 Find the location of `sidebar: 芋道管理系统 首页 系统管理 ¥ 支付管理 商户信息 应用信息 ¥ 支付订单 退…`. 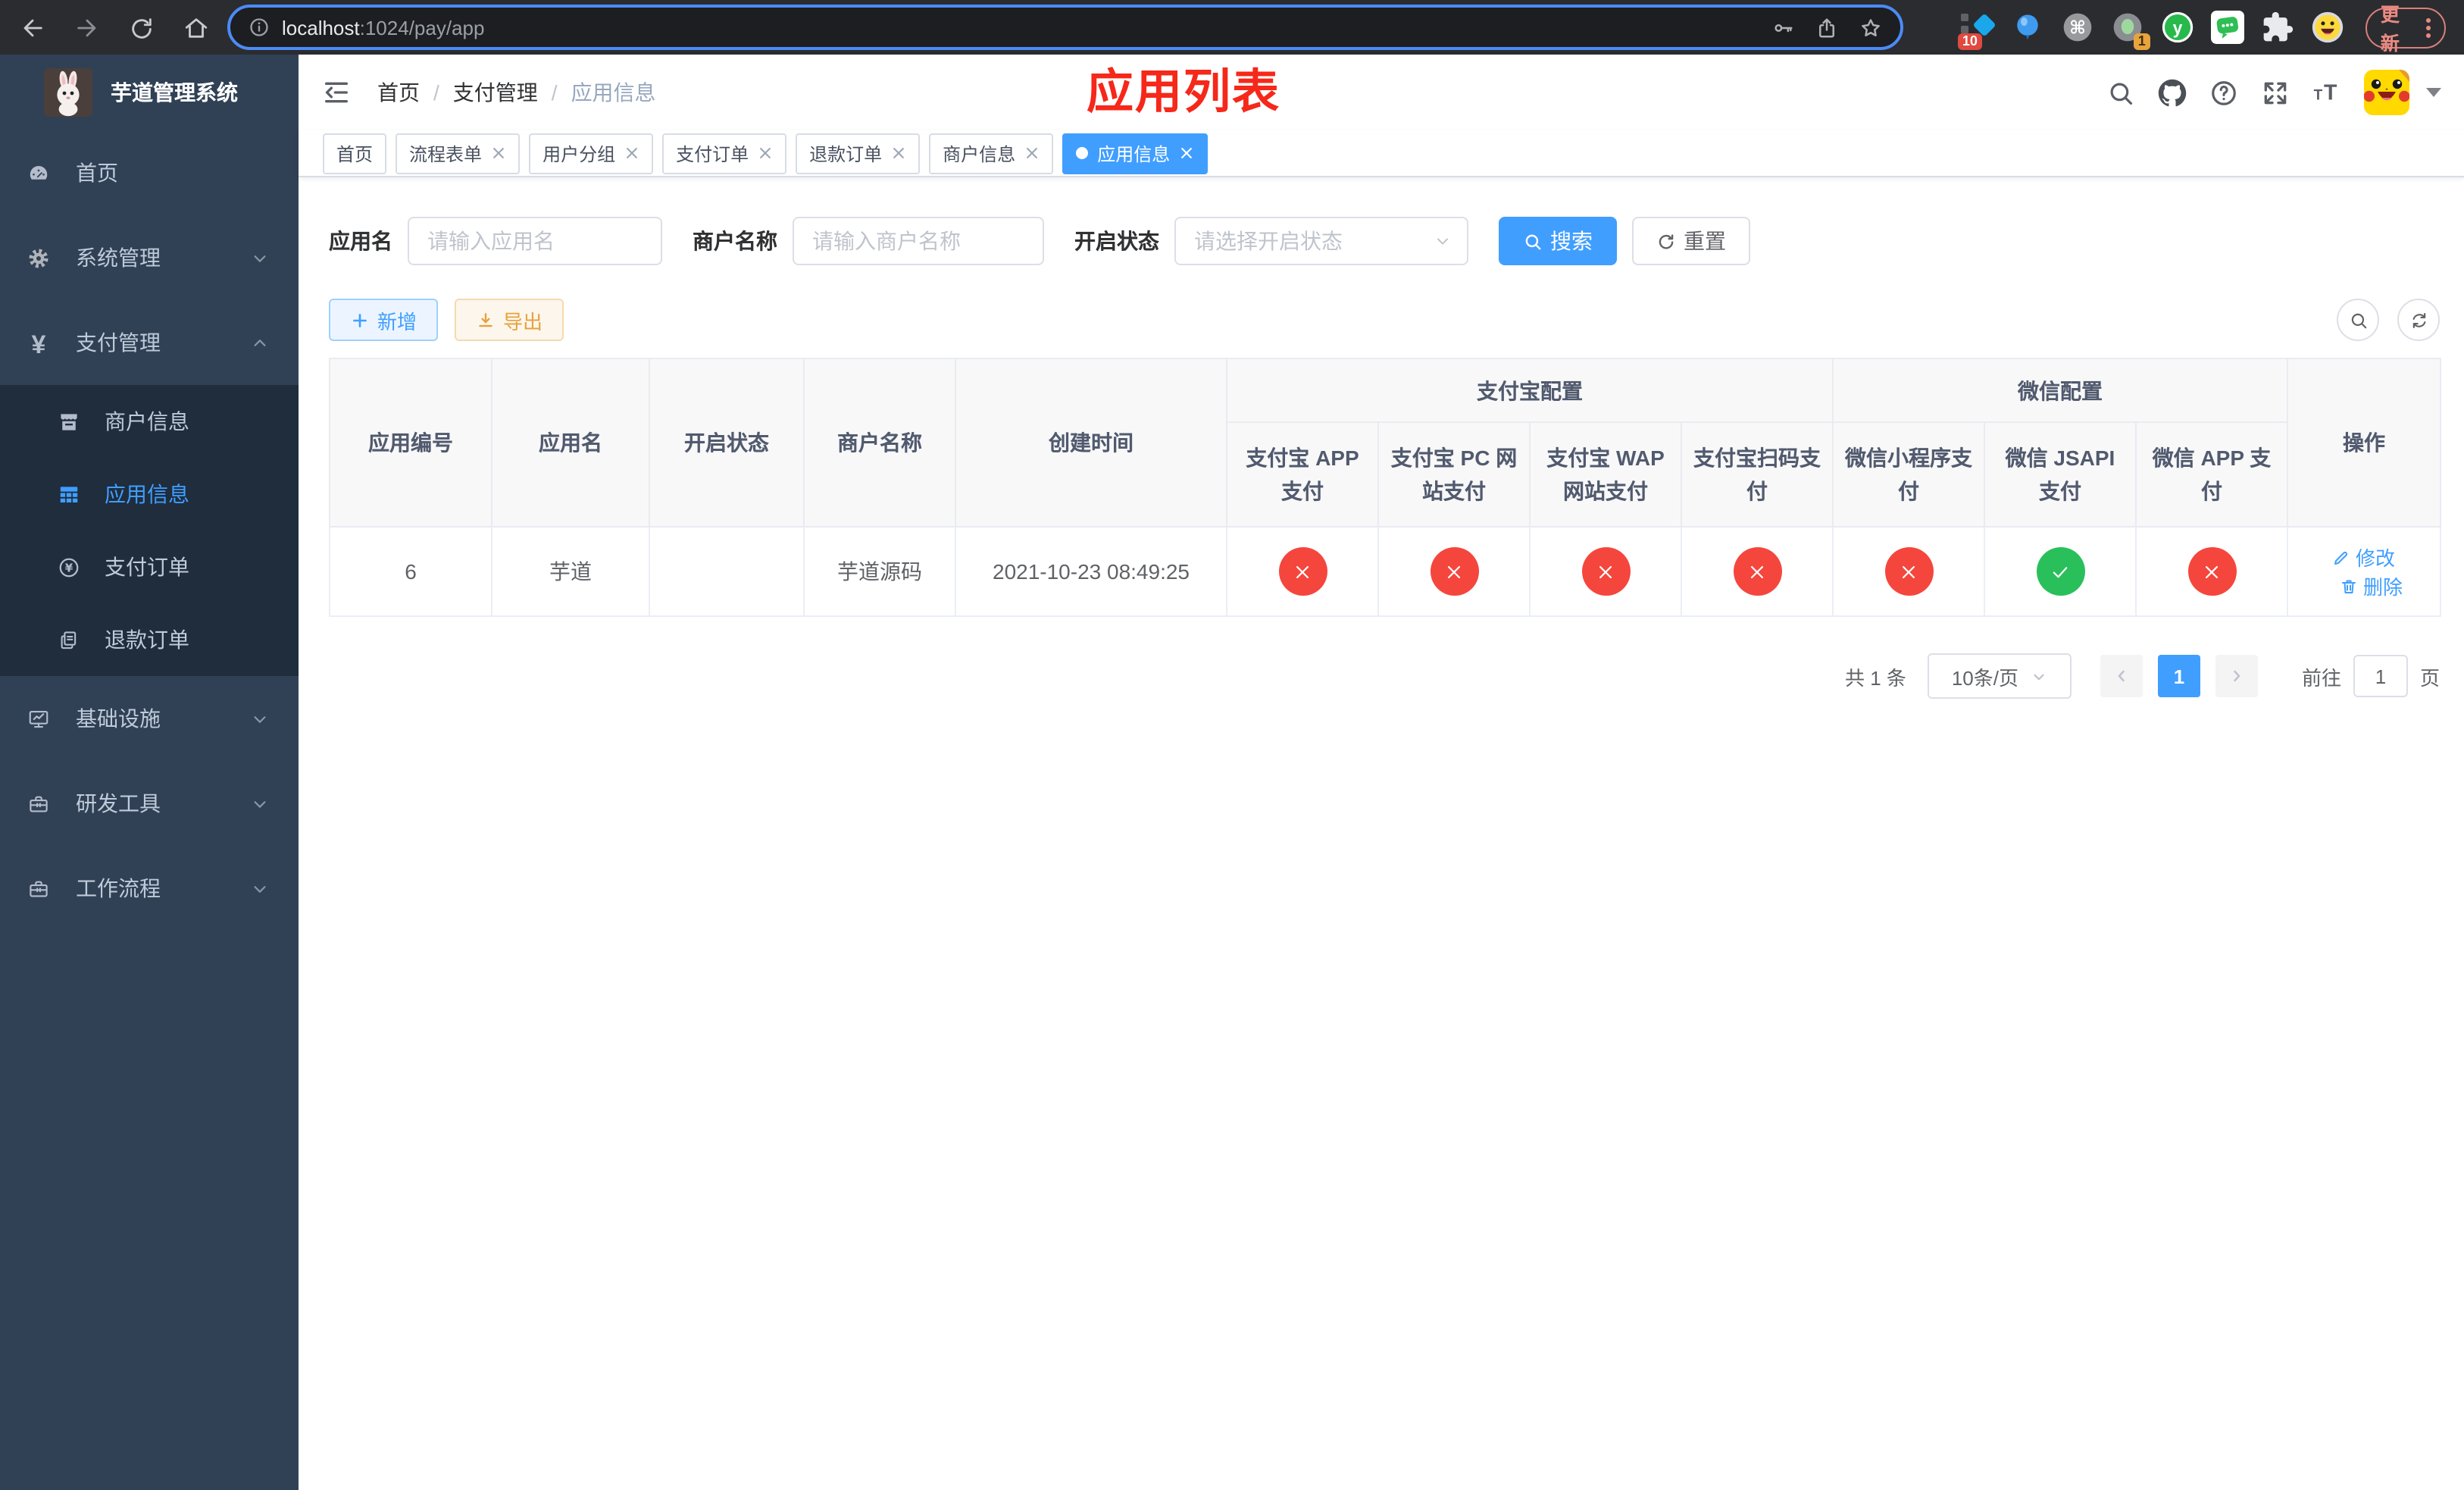

sidebar: 芋道管理系统 首页 系统管理 ¥ 支付管理 商户信息 应用信息 ¥ 支付订单 退… is located at coordinates (149, 772).